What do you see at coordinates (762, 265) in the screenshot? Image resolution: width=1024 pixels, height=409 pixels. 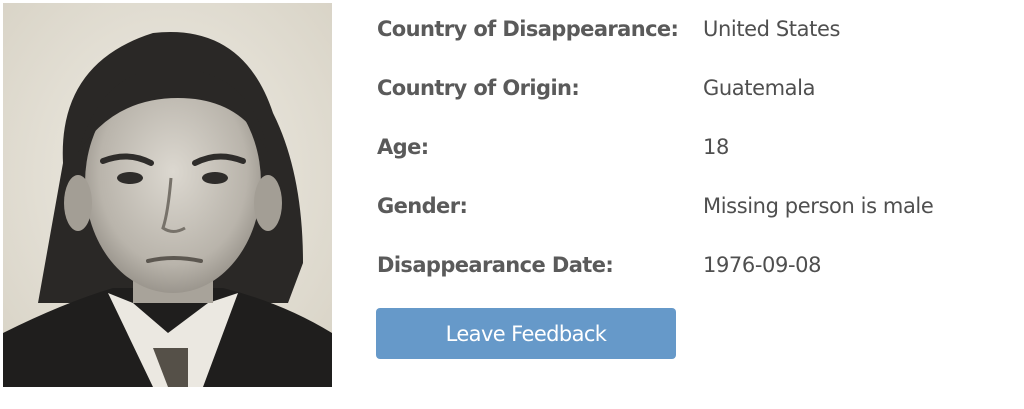 I see `disappearance-date-value: 1976-09-08` at bounding box center [762, 265].